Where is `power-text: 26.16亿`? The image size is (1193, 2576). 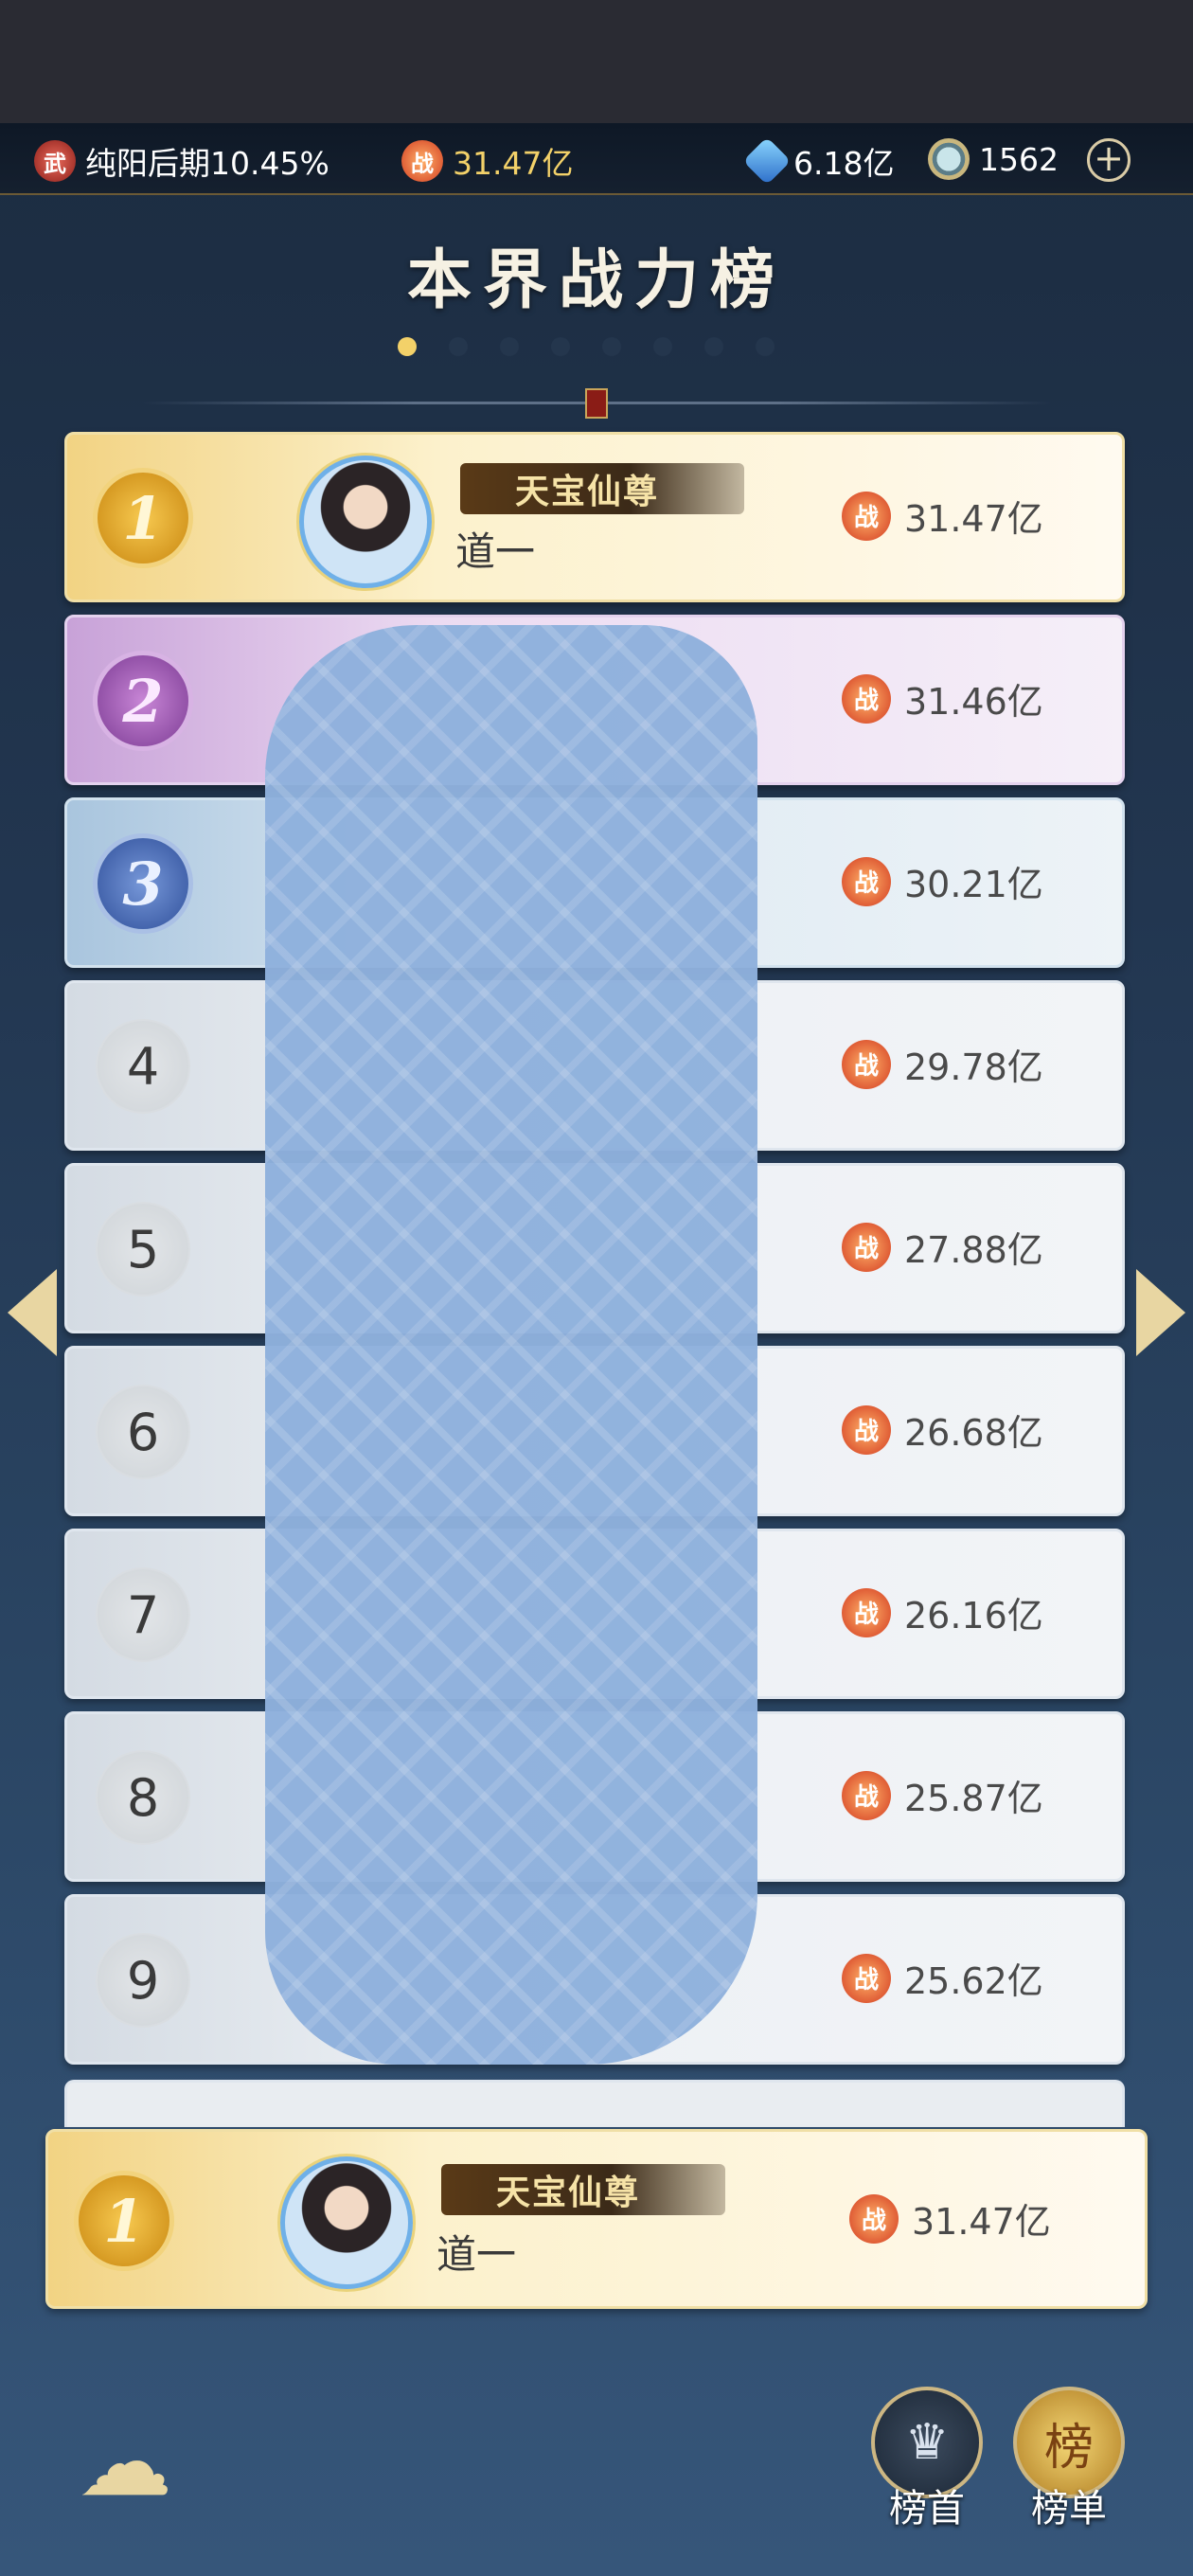
power-text: 26.16亿 is located at coordinates (973, 1616).